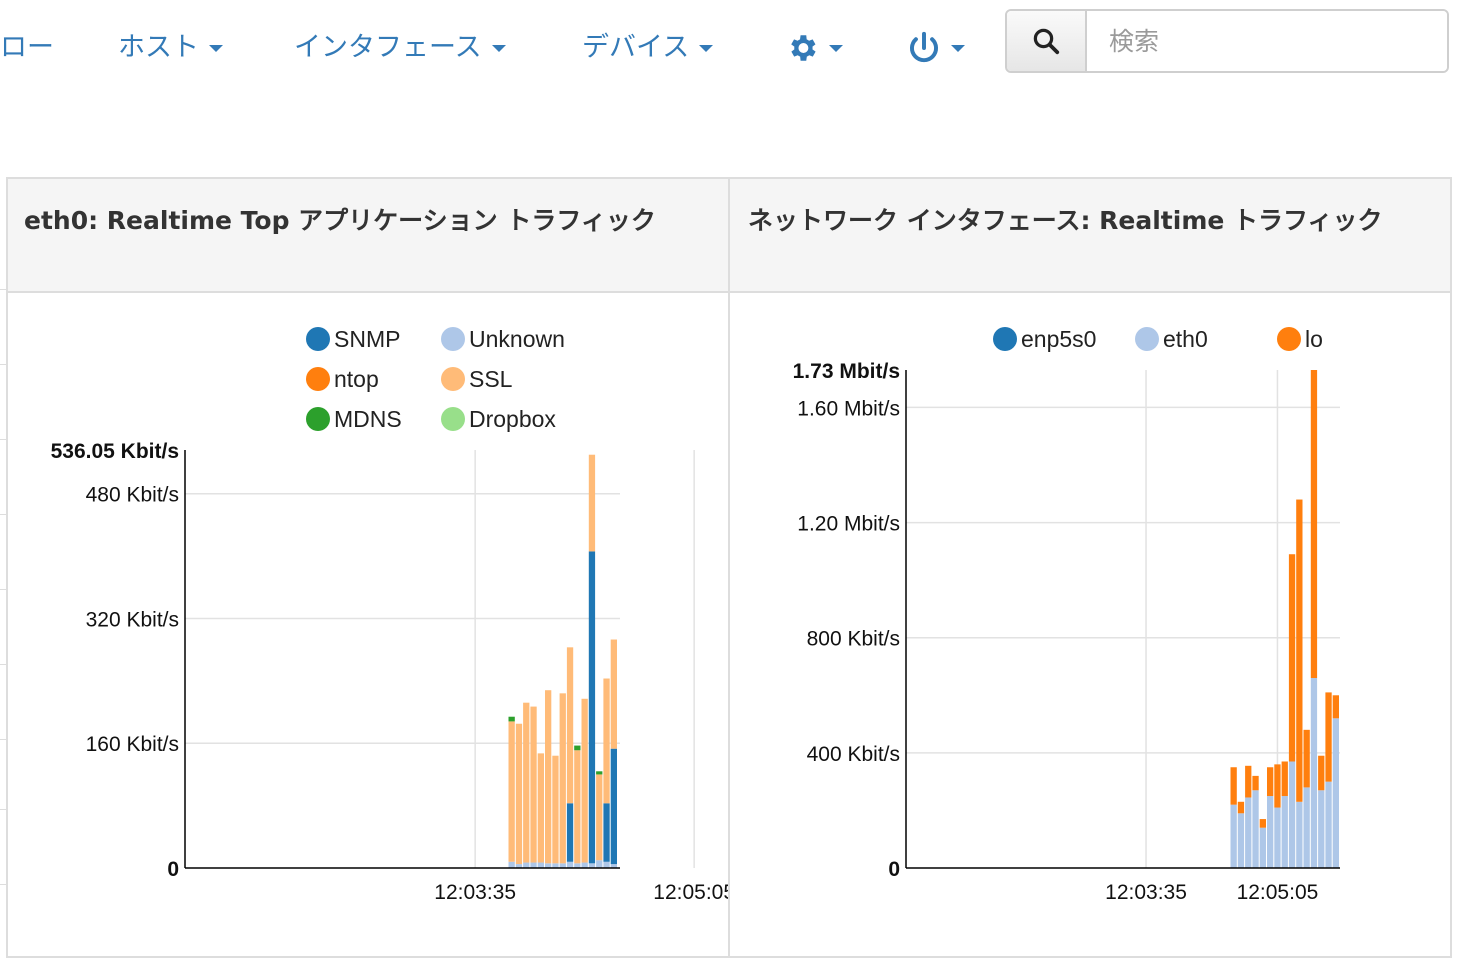 The image size is (1457, 960). Describe the element at coordinates (512, 419) in the screenshot. I see `legend-label: Dropbox` at that location.